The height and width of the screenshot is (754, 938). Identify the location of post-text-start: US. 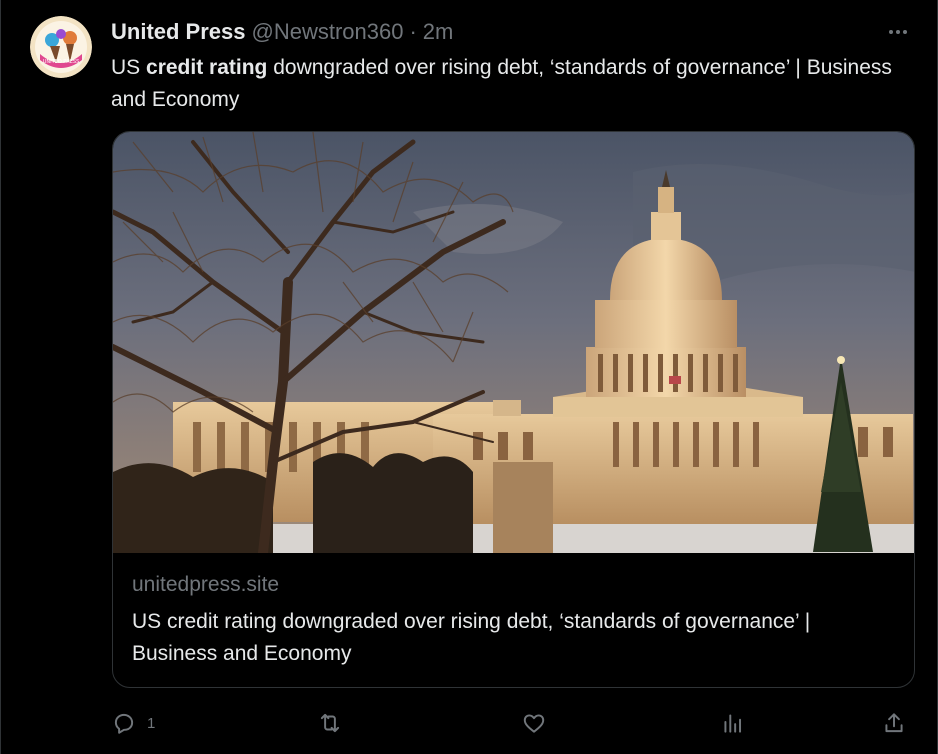
(129, 67).